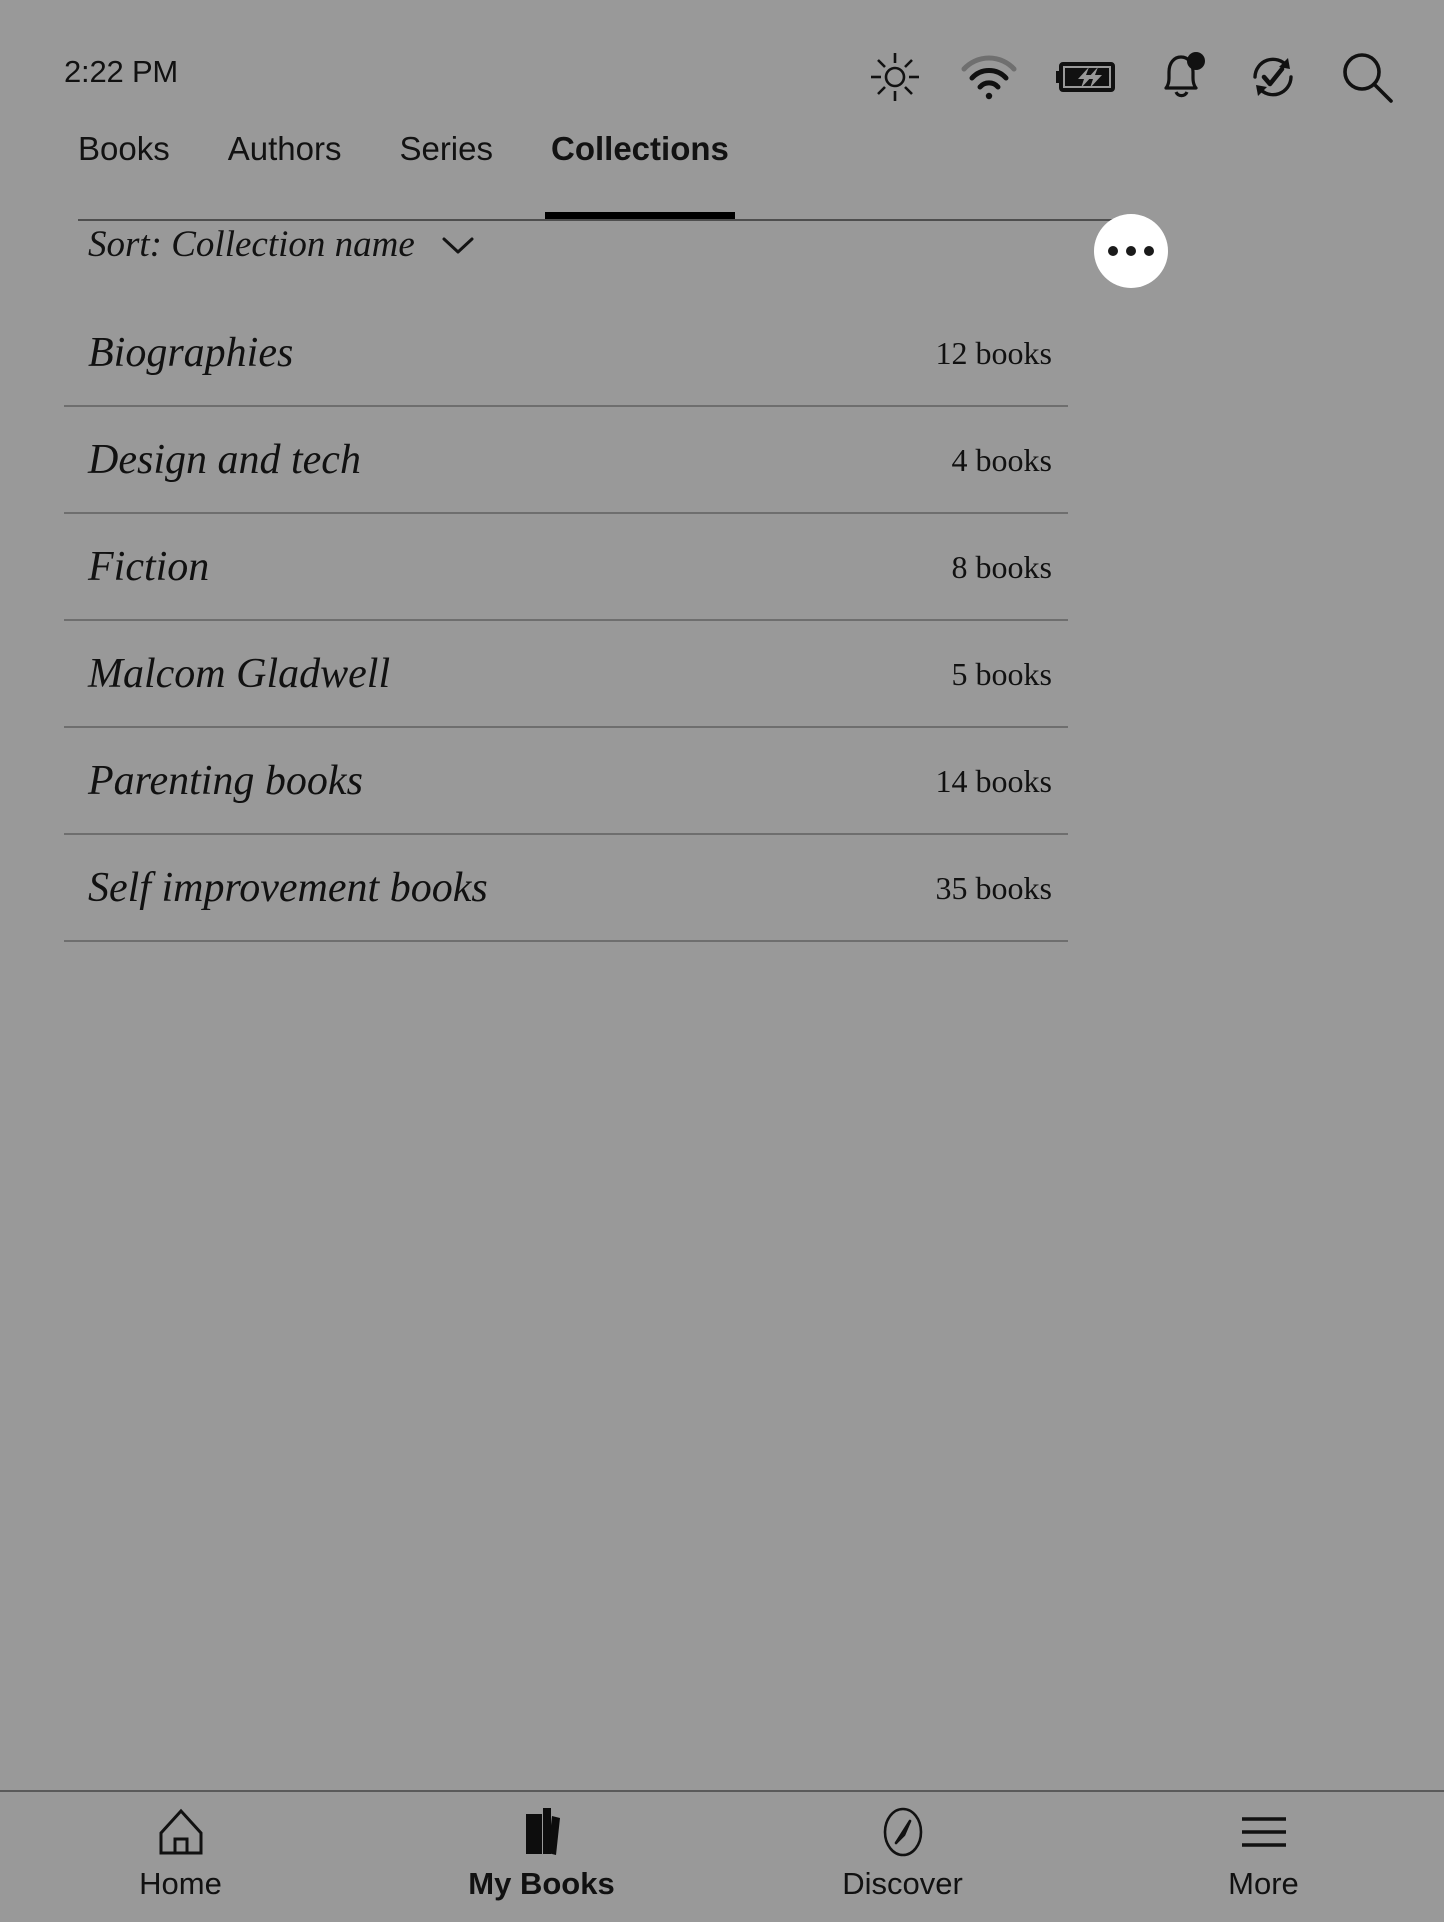 This screenshot has height=1922, width=1444. I want to click on battery-charging-icon, so click(1087, 77).